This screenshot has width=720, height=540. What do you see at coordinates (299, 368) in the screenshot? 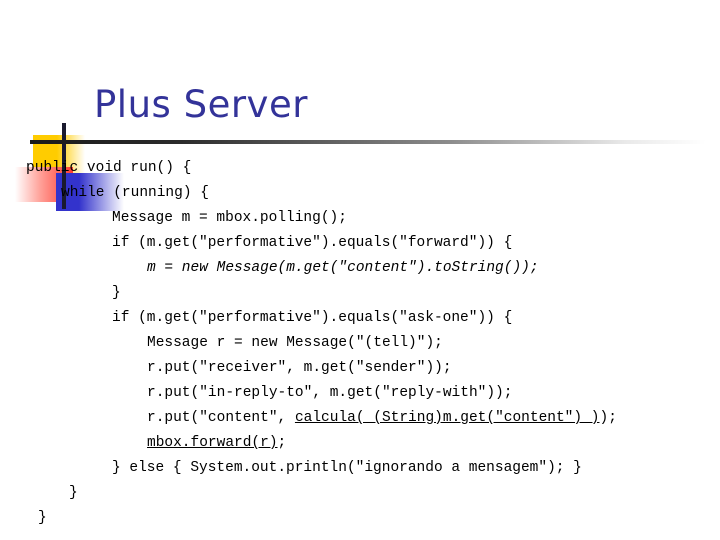
I see `code-line: r.put("receiver", m.get("sender"));` at bounding box center [299, 368].